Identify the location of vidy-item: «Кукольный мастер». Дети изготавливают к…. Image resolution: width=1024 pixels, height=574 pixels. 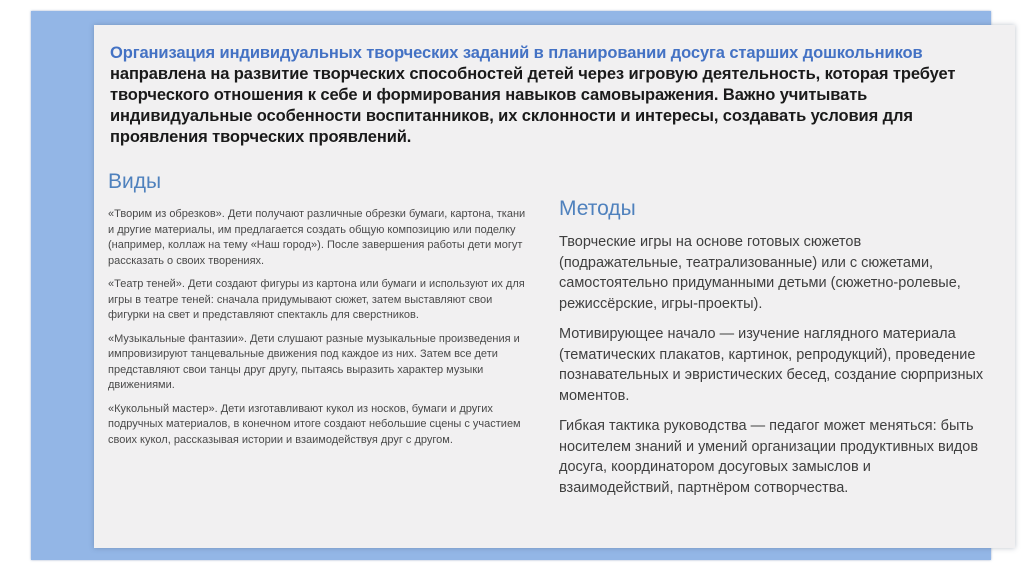
(314, 424).